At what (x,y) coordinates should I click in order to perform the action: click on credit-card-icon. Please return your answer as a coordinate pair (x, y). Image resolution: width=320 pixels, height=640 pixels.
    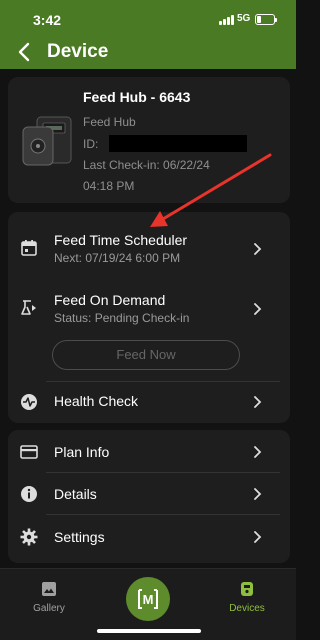
    Looking at the image, I should click on (29, 452).